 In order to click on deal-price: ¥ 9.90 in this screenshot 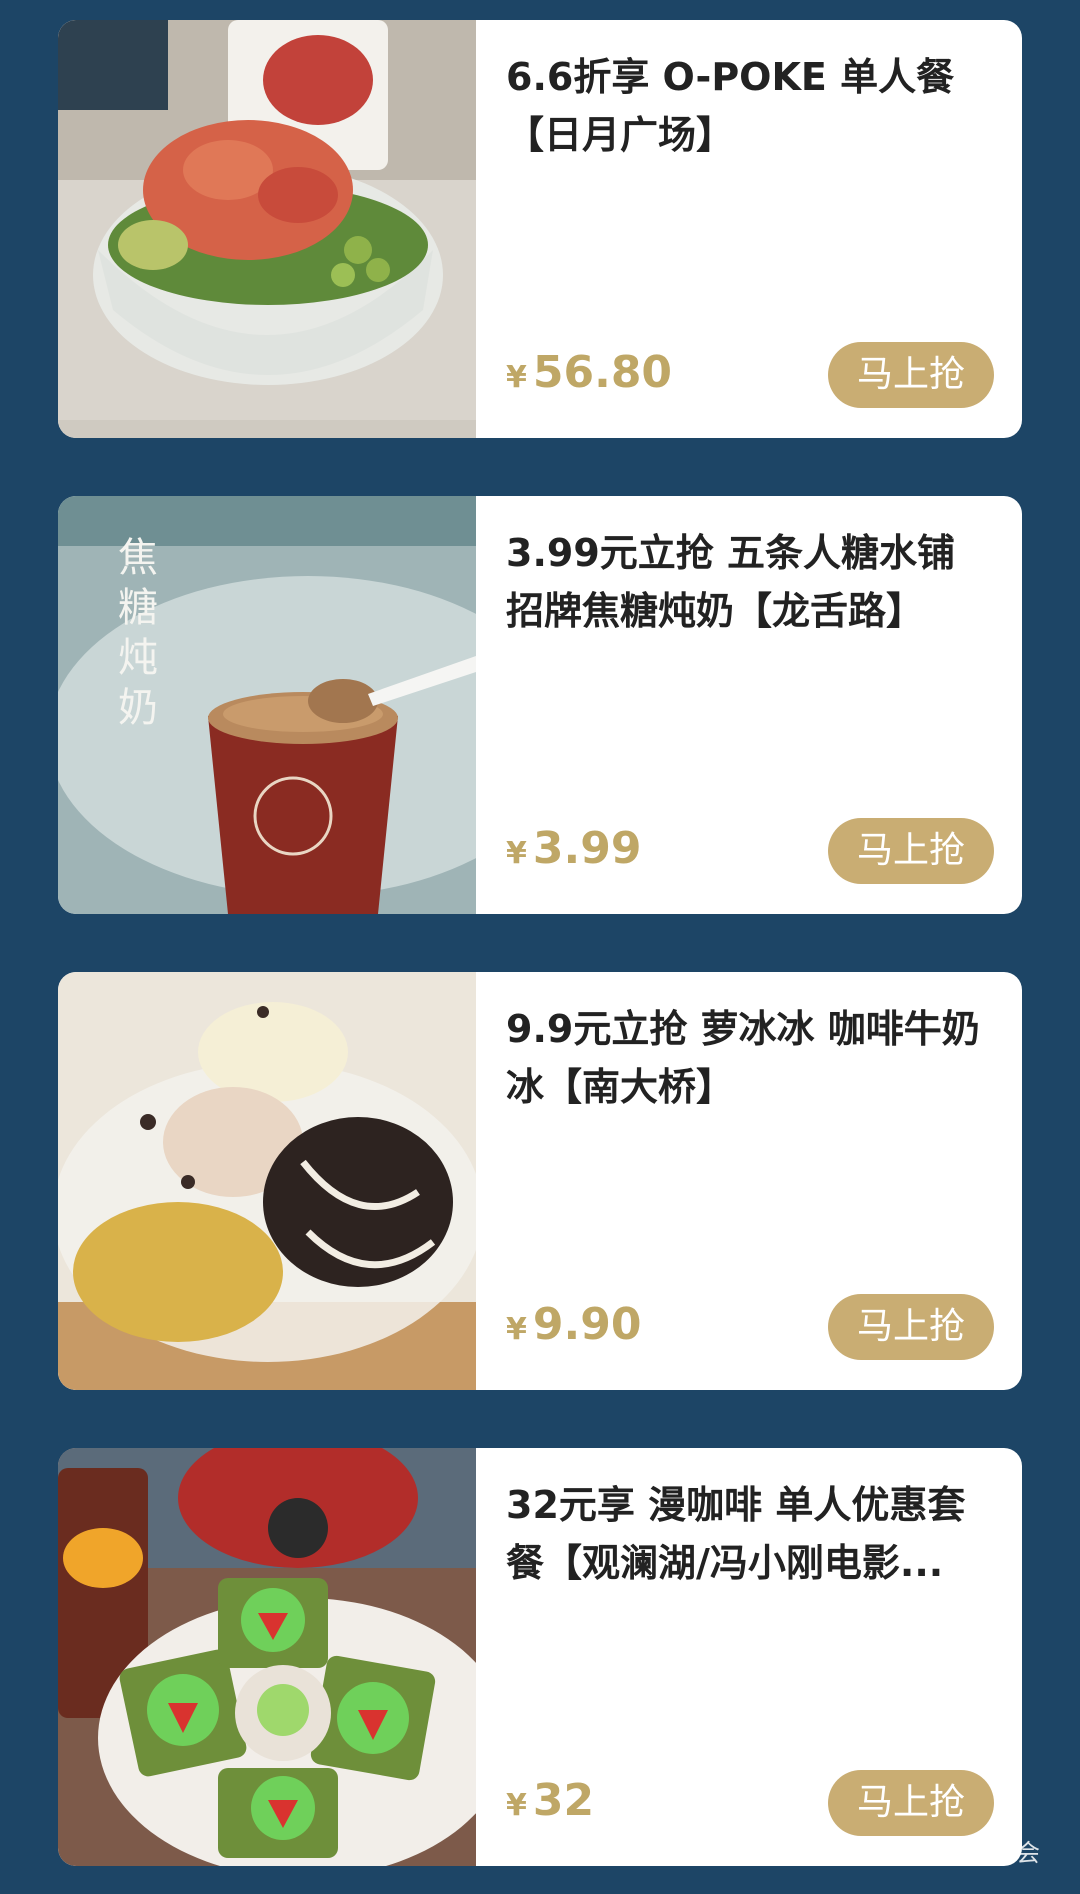, I will do `click(573, 1324)`.